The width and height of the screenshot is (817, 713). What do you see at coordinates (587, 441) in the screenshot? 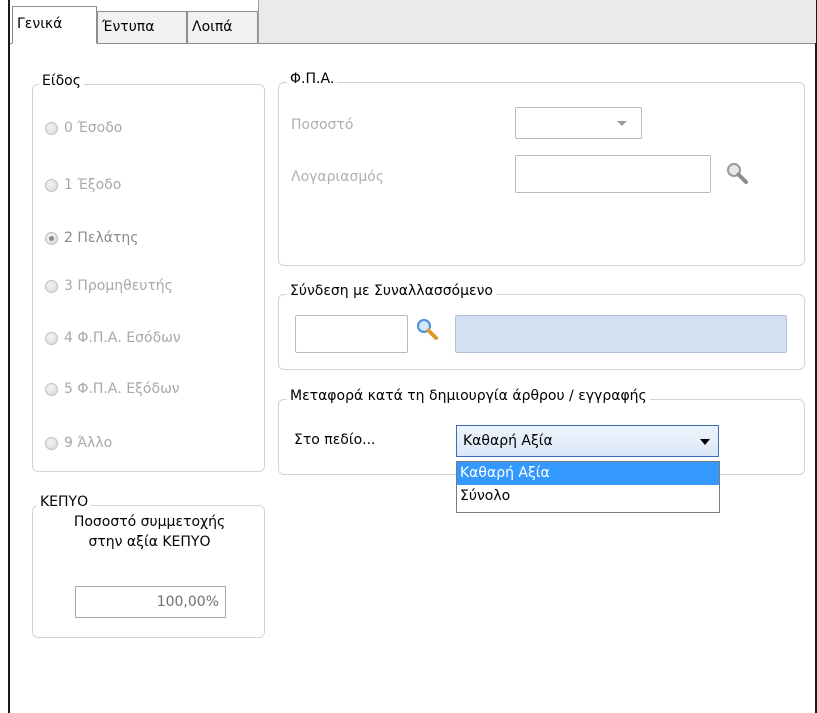
I see `transfer-field-select: Καθαρή Αξία` at bounding box center [587, 441].